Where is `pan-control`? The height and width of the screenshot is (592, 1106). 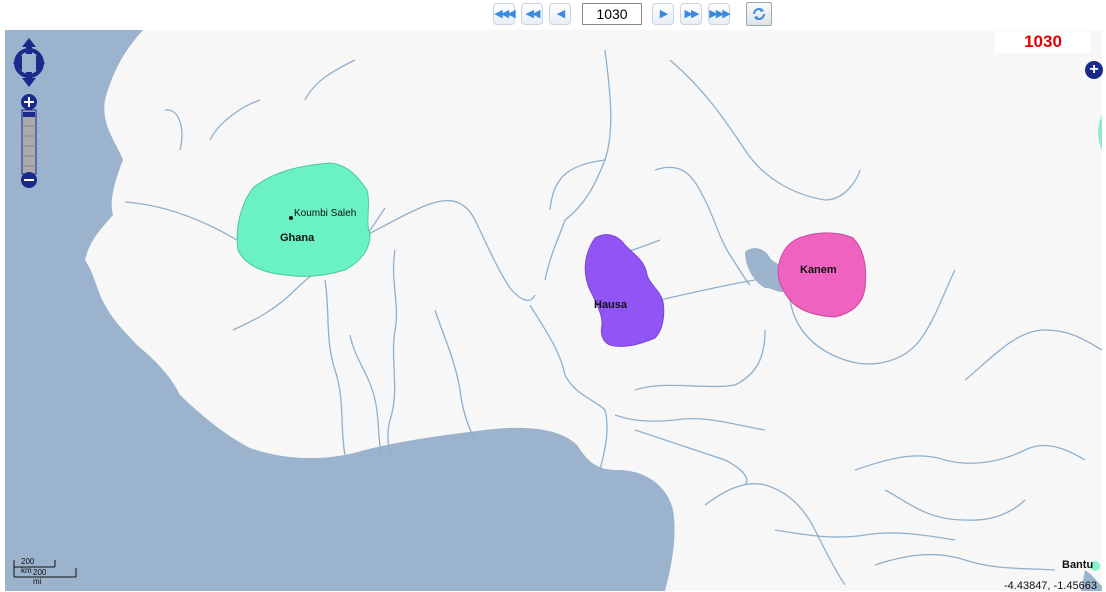
pan-control is located at coordinates (29, 65).